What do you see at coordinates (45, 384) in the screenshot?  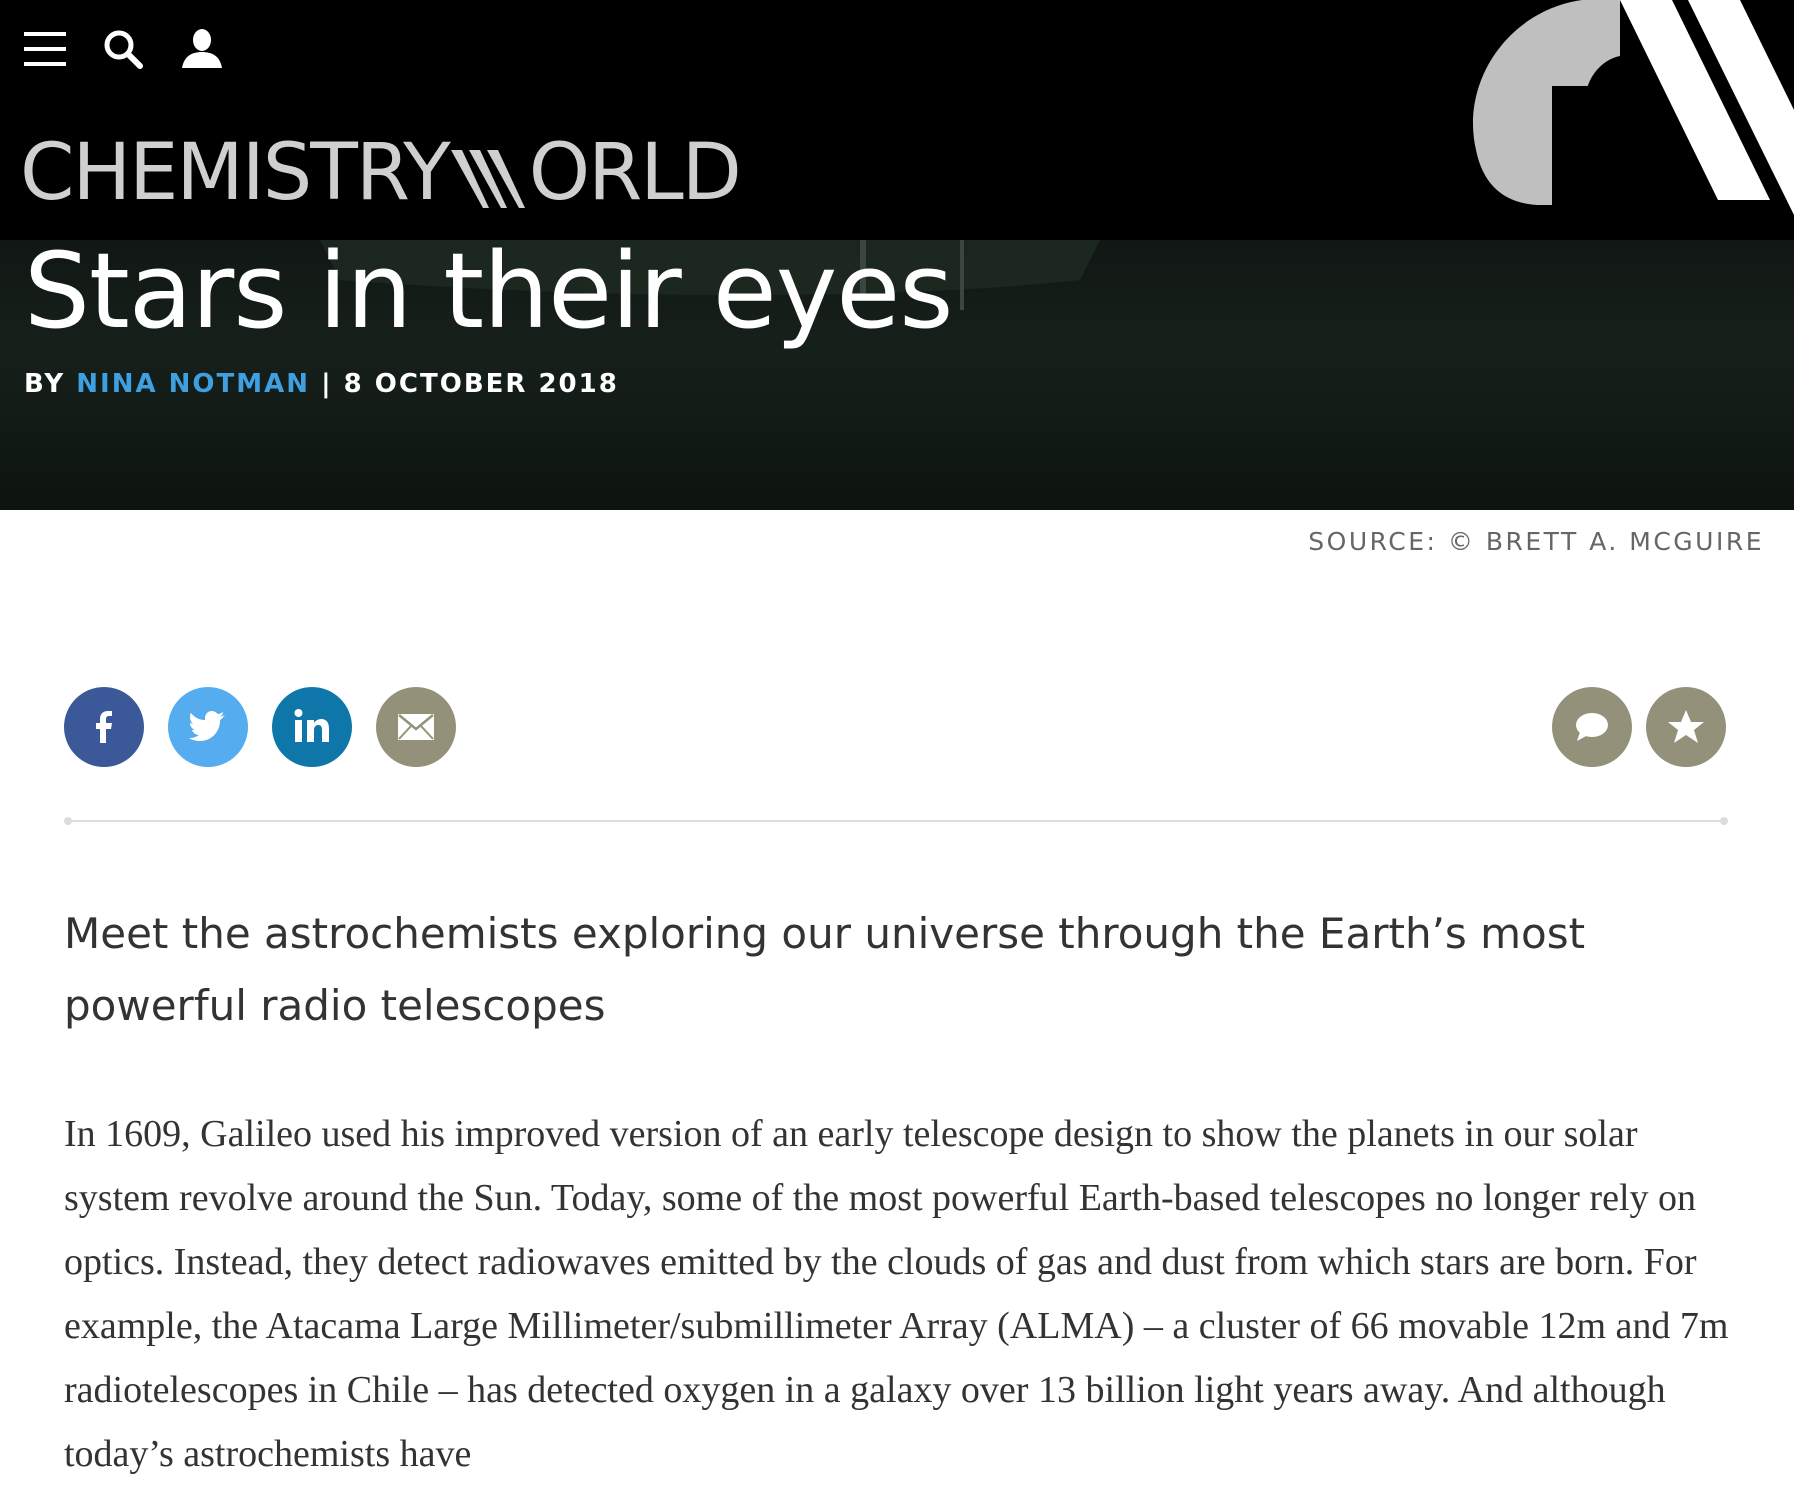 I see `byline-by: BY` at bounding box center [45, 384].